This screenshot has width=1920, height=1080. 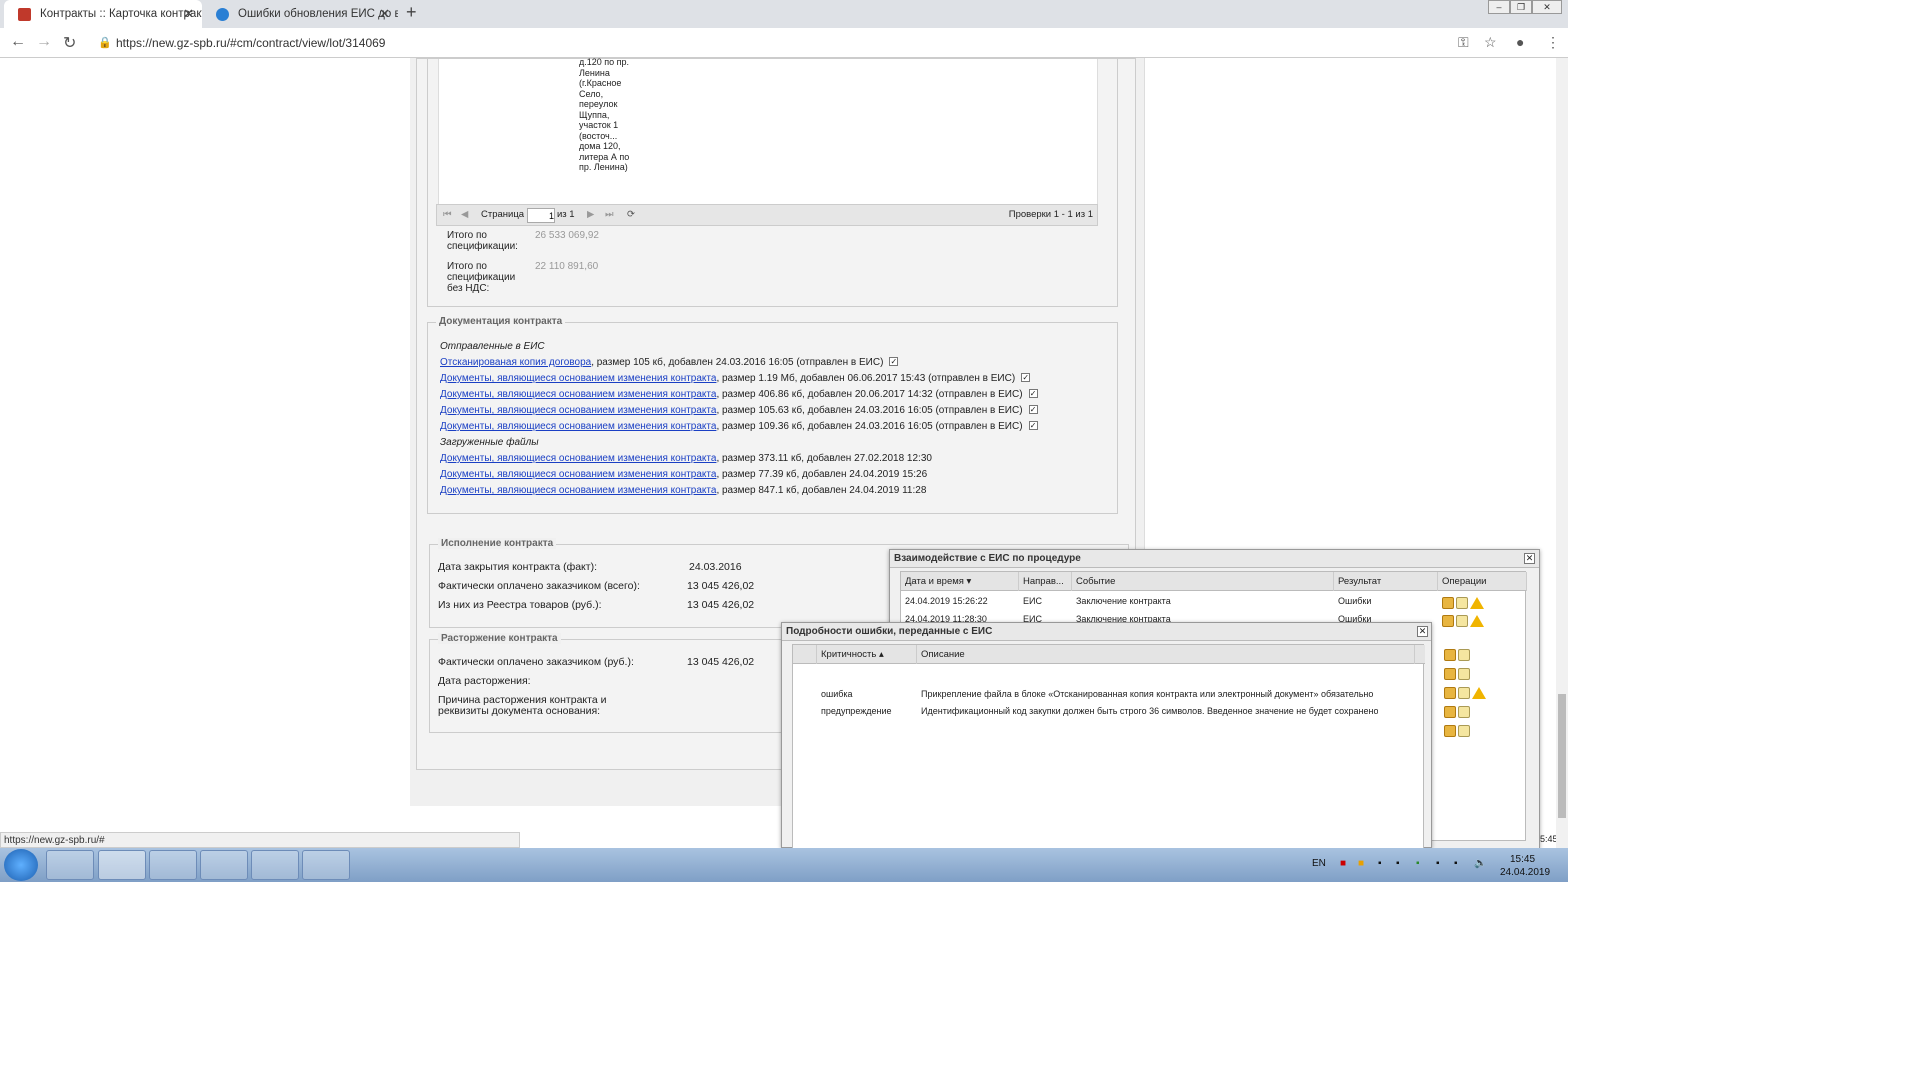 I want to click on volume-icon: 🔈, so click(x=1480, y=863).